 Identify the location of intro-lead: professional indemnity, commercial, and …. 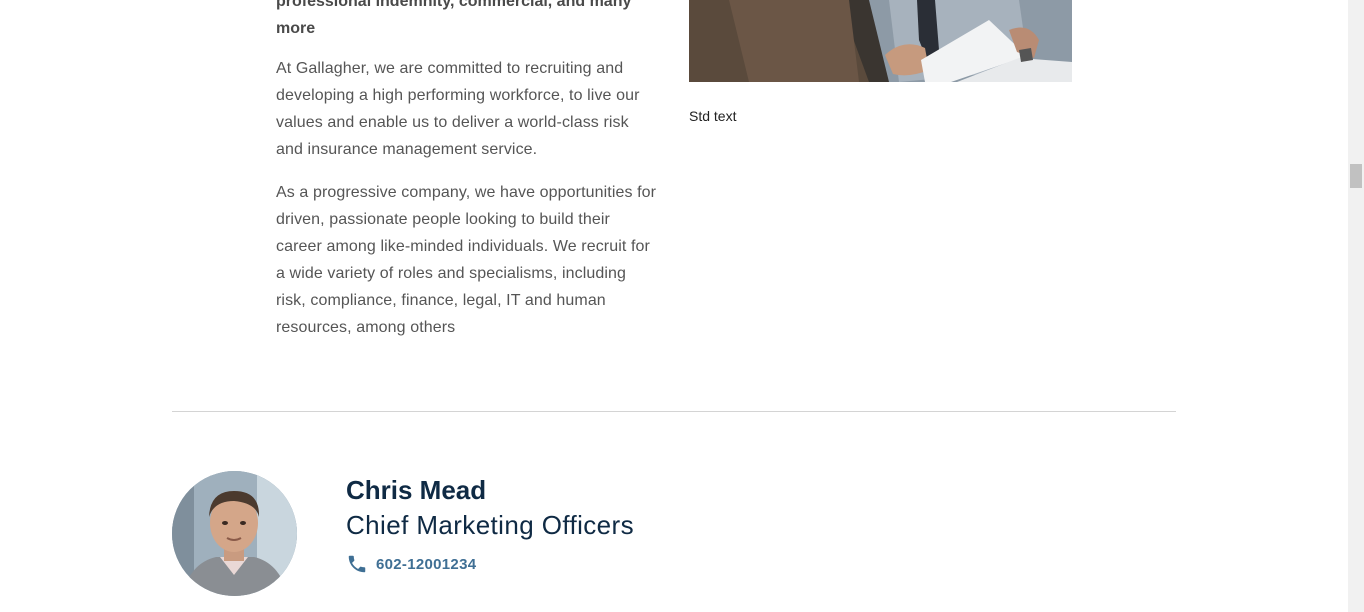
(454, 18).